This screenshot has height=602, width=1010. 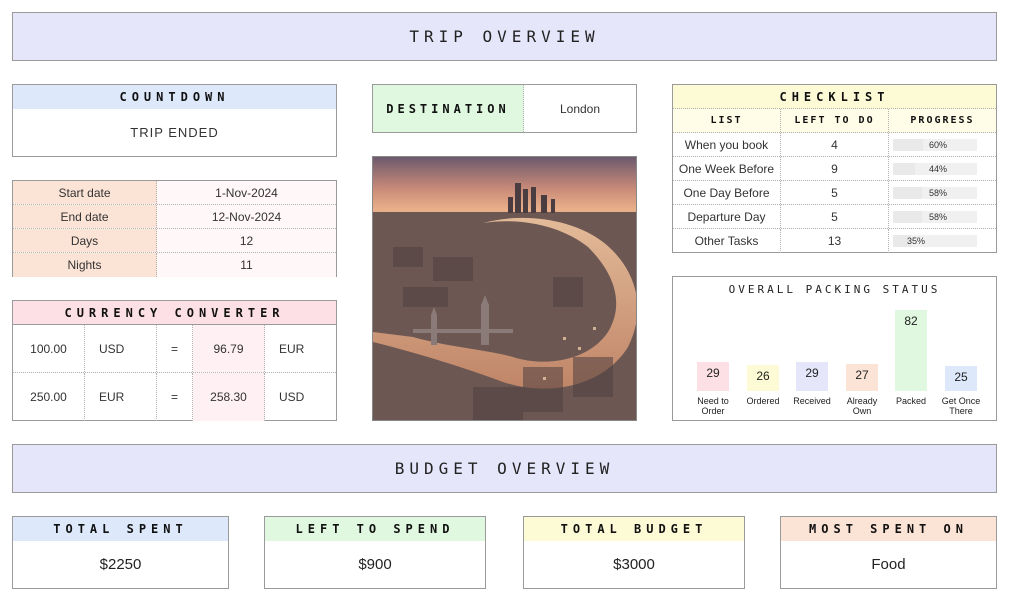 I want to click on budget-overview-banner: BUDGET OVERVIEW, so click(x=504, y=468).